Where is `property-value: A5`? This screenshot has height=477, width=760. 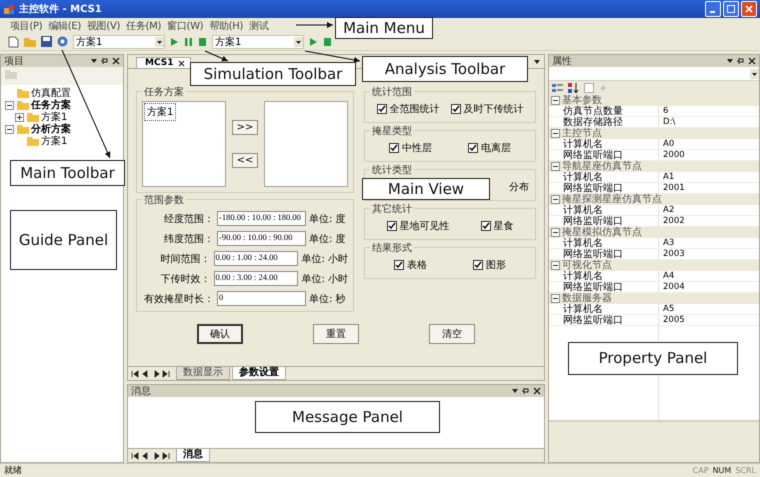 property-value: A5 is located at coordinates (668, 309).